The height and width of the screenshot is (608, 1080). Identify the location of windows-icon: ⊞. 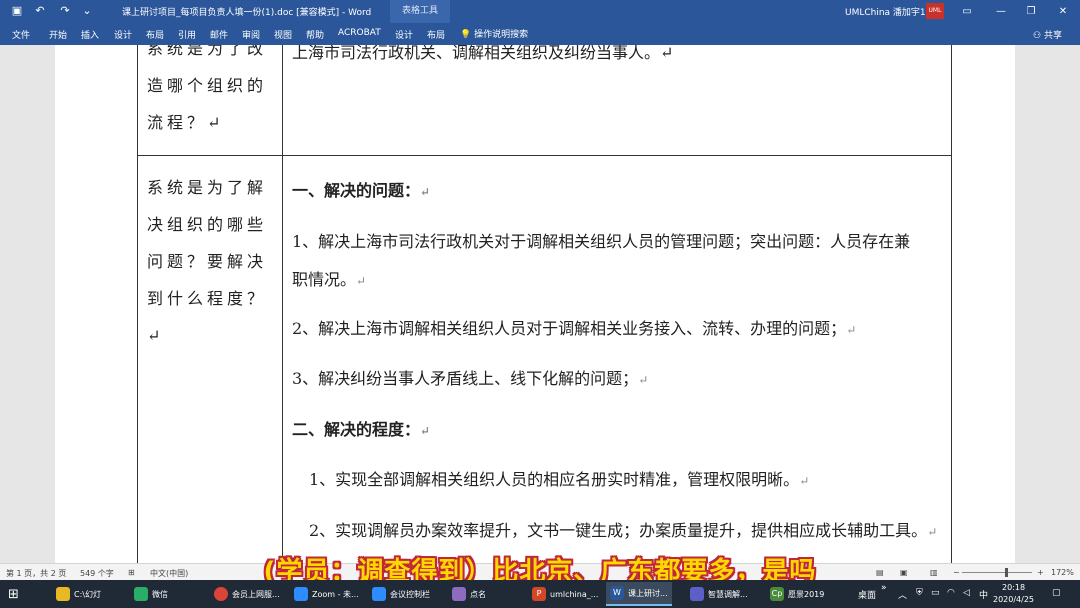
(13, 594).